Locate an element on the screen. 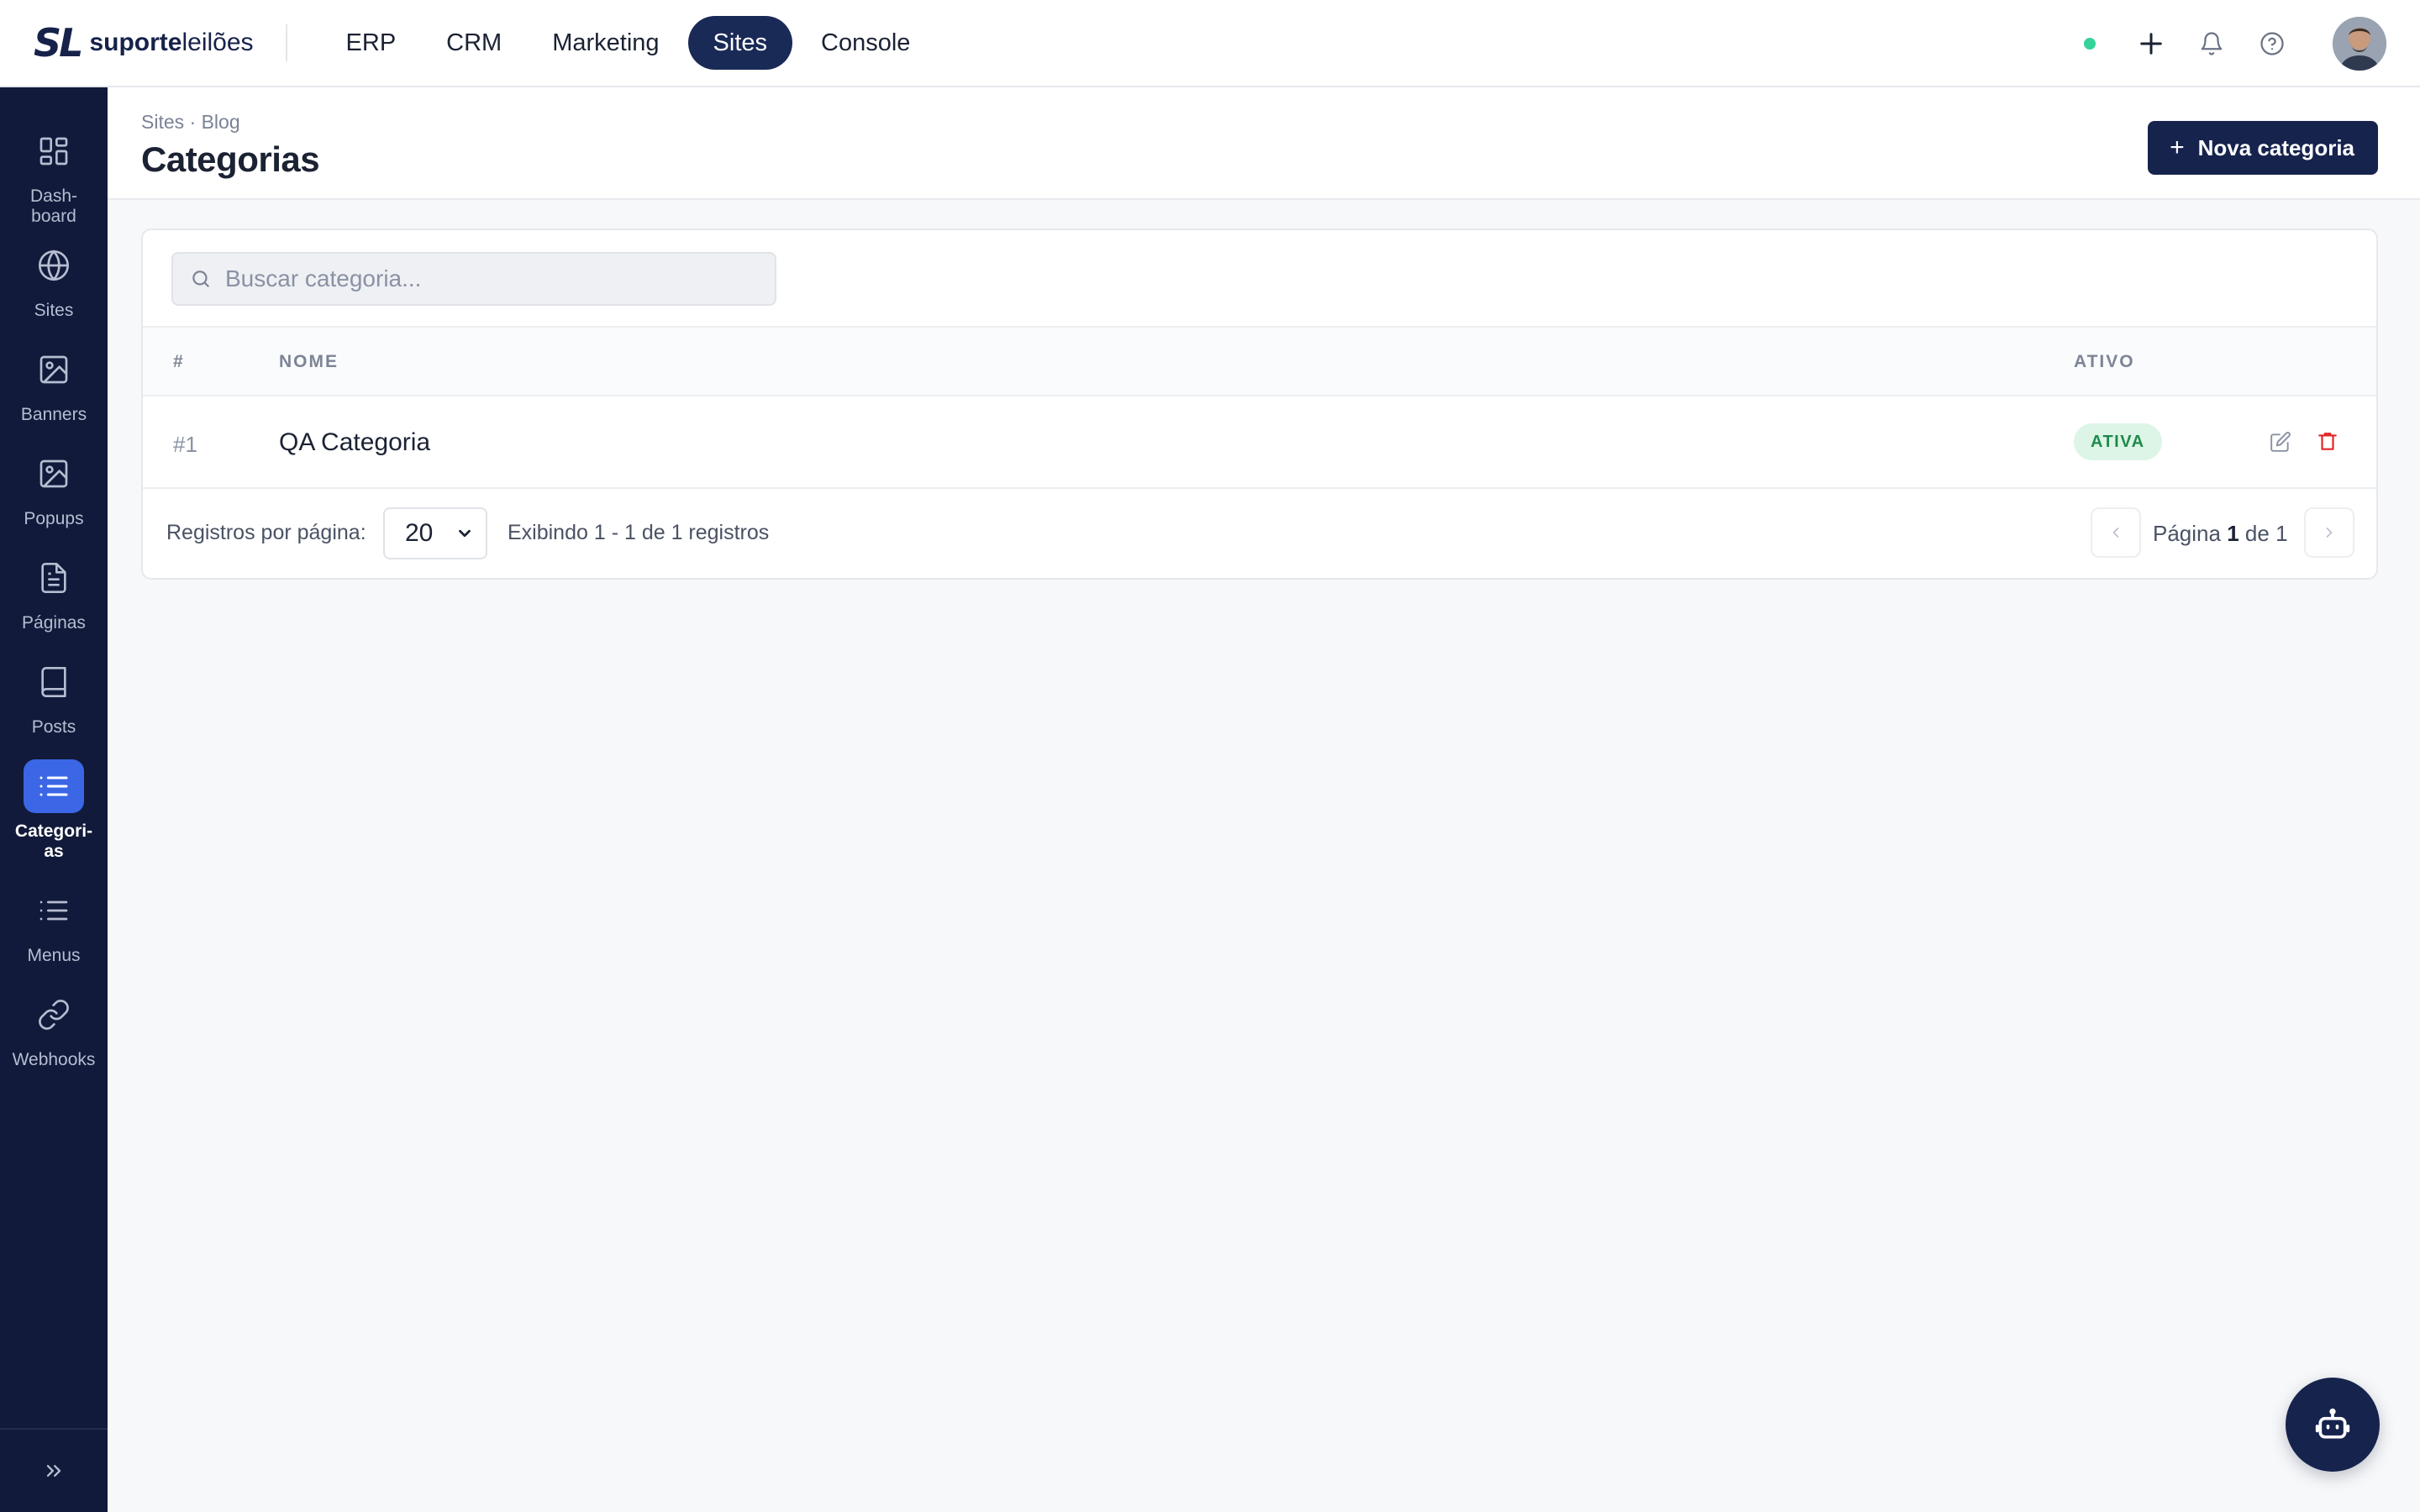 This screenshot has width=2420, height=1512. next-page-button is located at coordinates (2329, 532).